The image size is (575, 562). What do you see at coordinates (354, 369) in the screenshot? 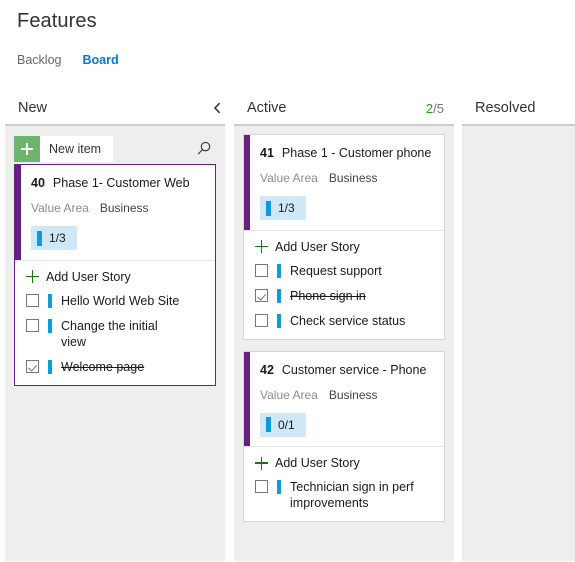
I see `card-title: Customer service - Phone` at bounding box center [354, 369].